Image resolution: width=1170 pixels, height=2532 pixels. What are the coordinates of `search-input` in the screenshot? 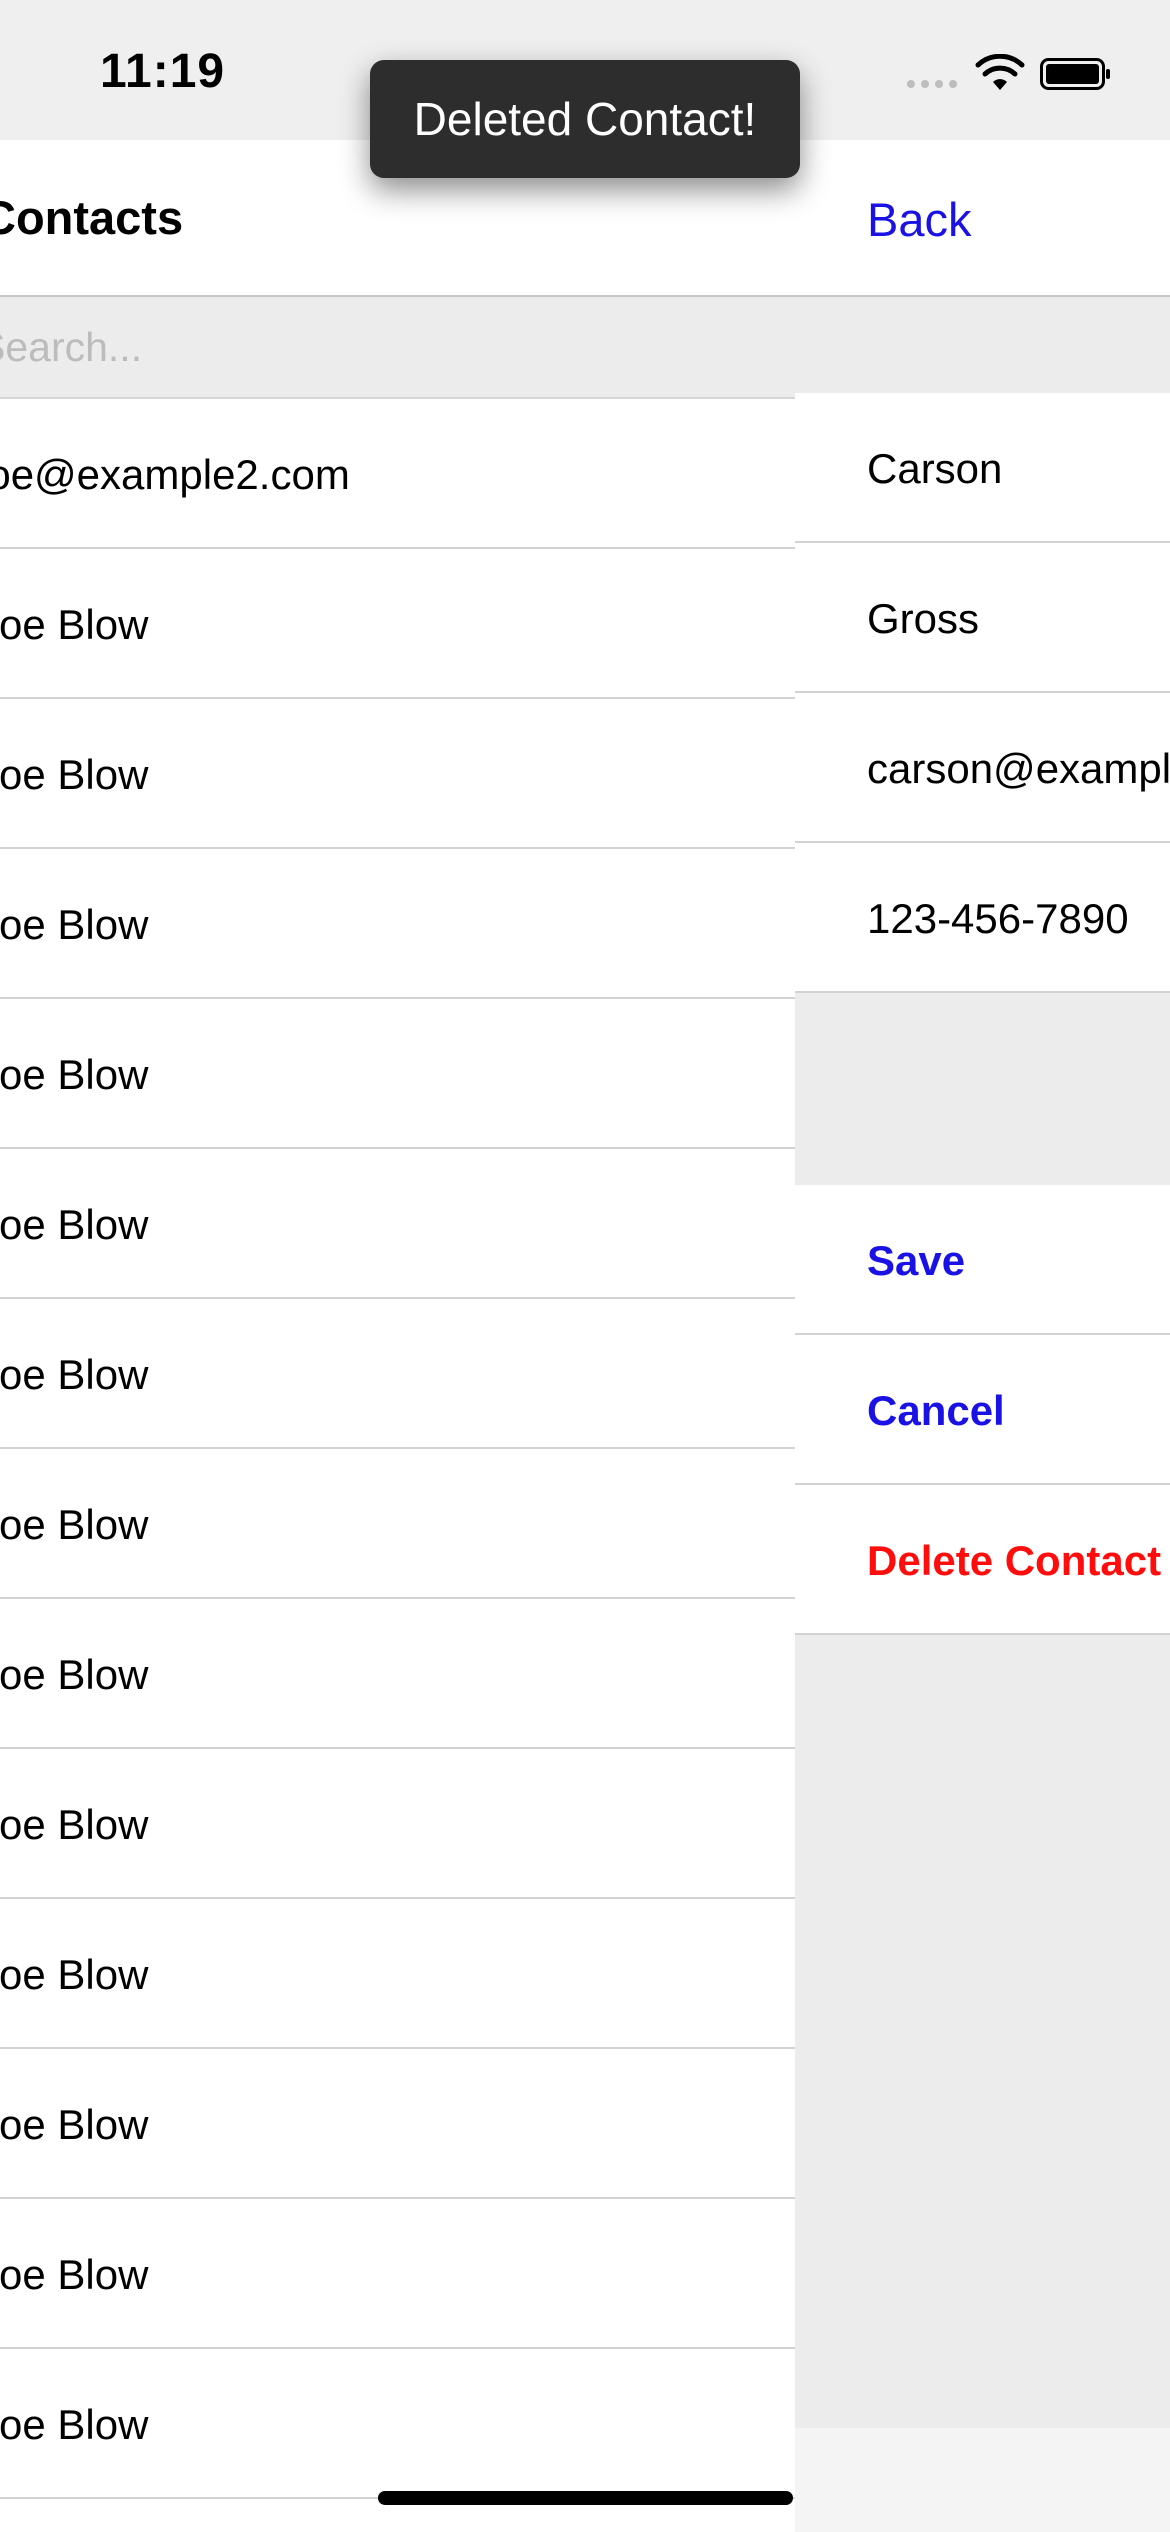 It's located at (394, 347).